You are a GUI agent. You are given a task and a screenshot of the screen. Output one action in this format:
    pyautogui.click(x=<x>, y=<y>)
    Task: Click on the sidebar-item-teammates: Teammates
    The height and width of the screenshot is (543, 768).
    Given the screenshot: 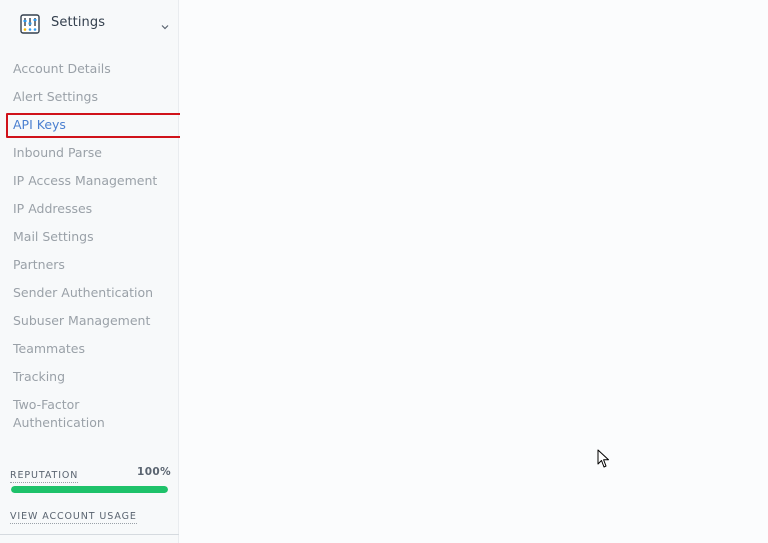 What is the action you would take?
    pyautogui.click(x=49, y=349)
    